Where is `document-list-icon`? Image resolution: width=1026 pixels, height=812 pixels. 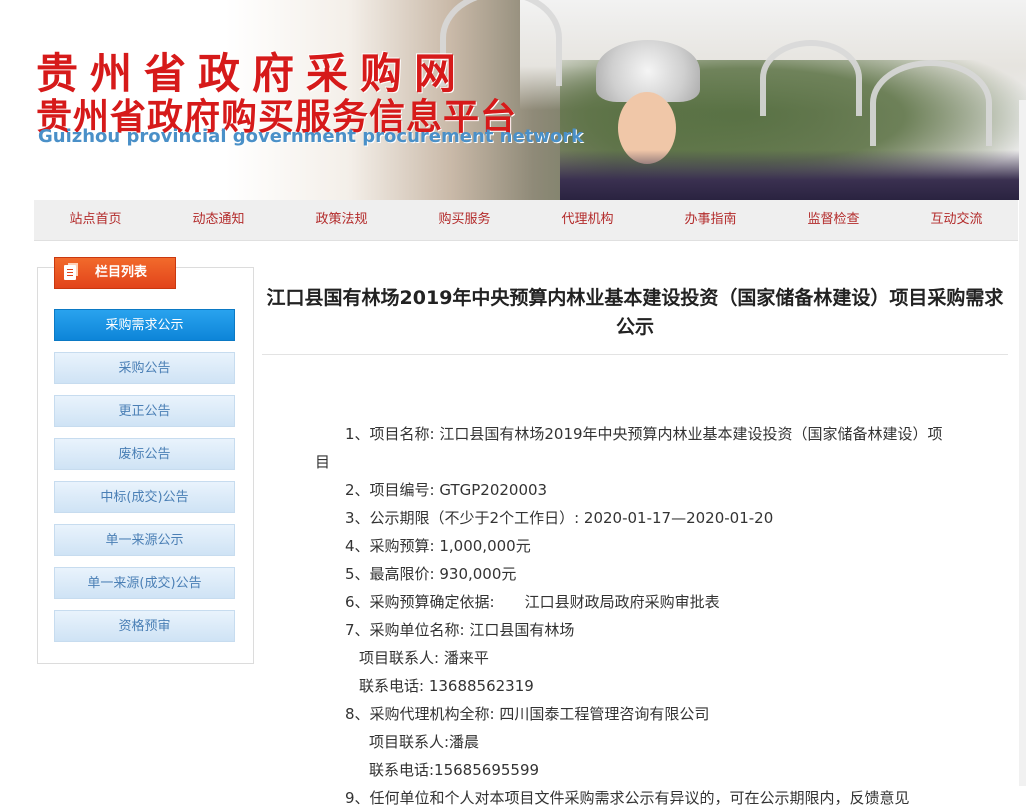 document-list-icon is located at coordinates (70, 272).